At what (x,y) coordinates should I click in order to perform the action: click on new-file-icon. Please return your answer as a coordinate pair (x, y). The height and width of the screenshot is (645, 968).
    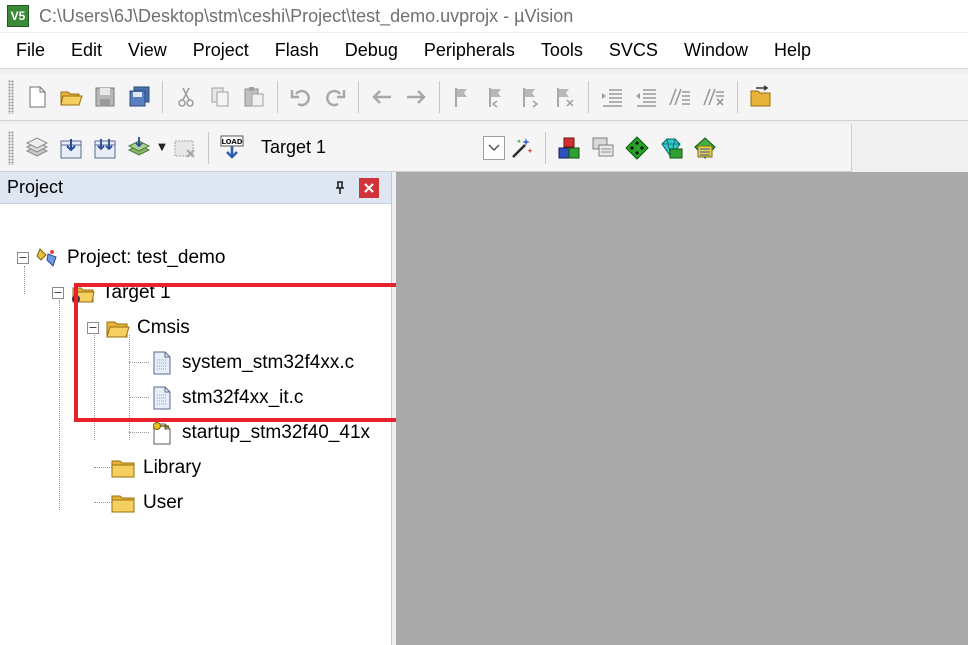
    Looking at the image, I should click on (37, 96).